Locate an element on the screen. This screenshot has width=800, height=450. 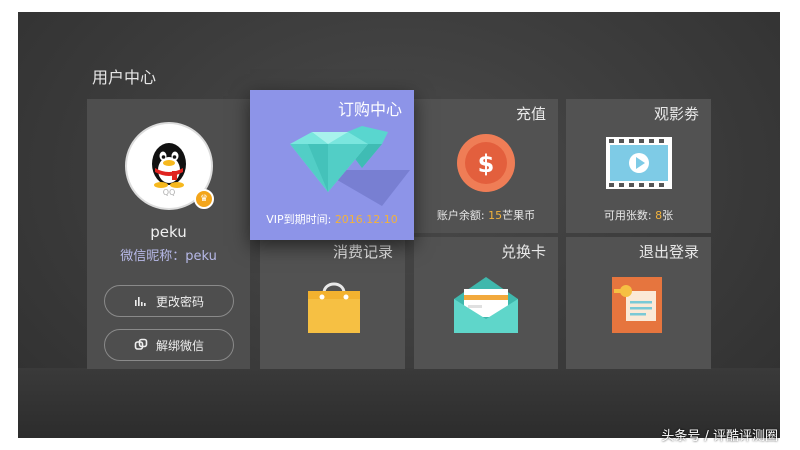
tickets-label: 可用张数: is located at coordinates (627, 215).